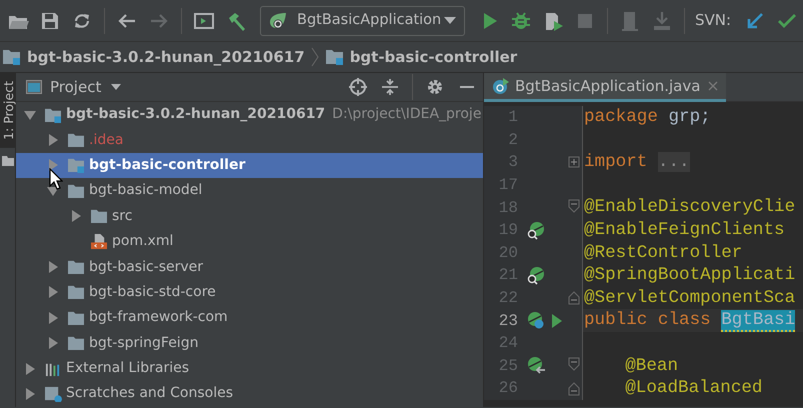  I want to click on bean-arrow-icon, so click(536, 366).